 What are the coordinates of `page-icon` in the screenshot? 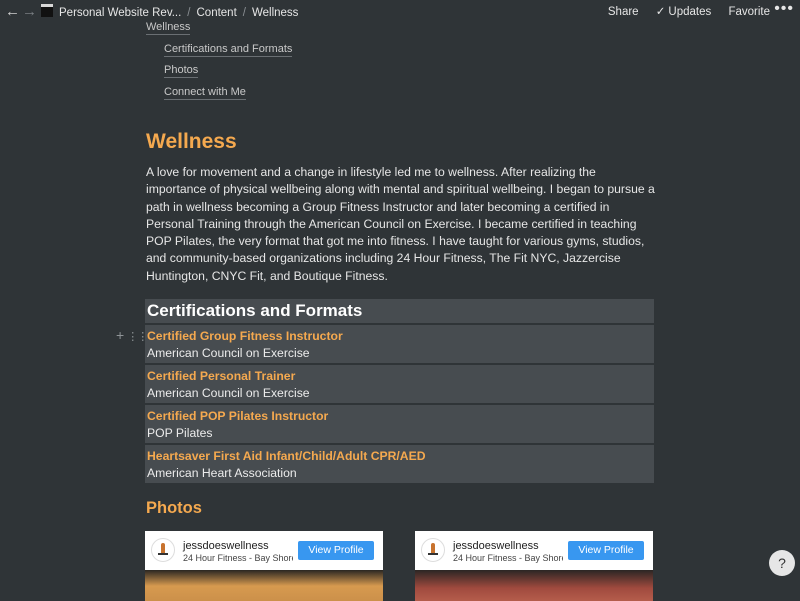 It's located at (47, 10).